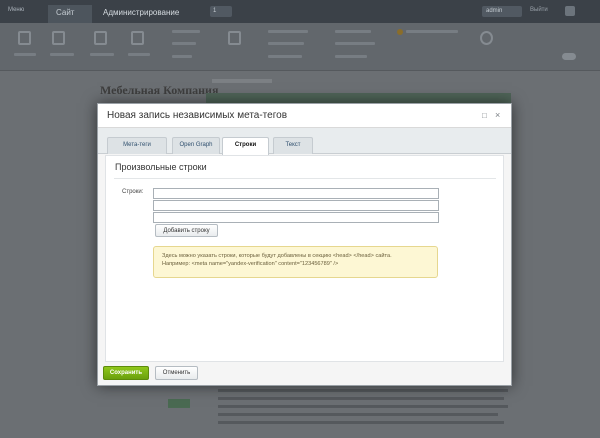 The height and width of the screenshot is (438, 600). I want to click on user-menu: admin, so click(502, 11).